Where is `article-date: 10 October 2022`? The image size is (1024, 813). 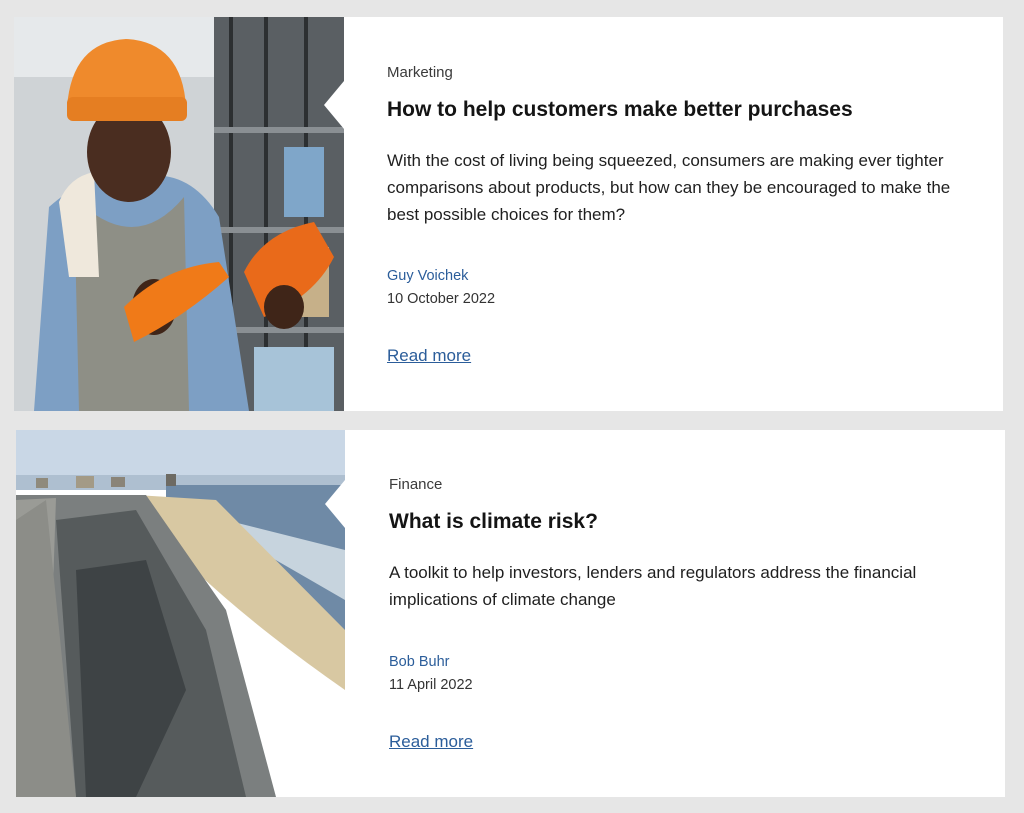 article-date: 10 October 2022 is located at coordinates (441, 299).